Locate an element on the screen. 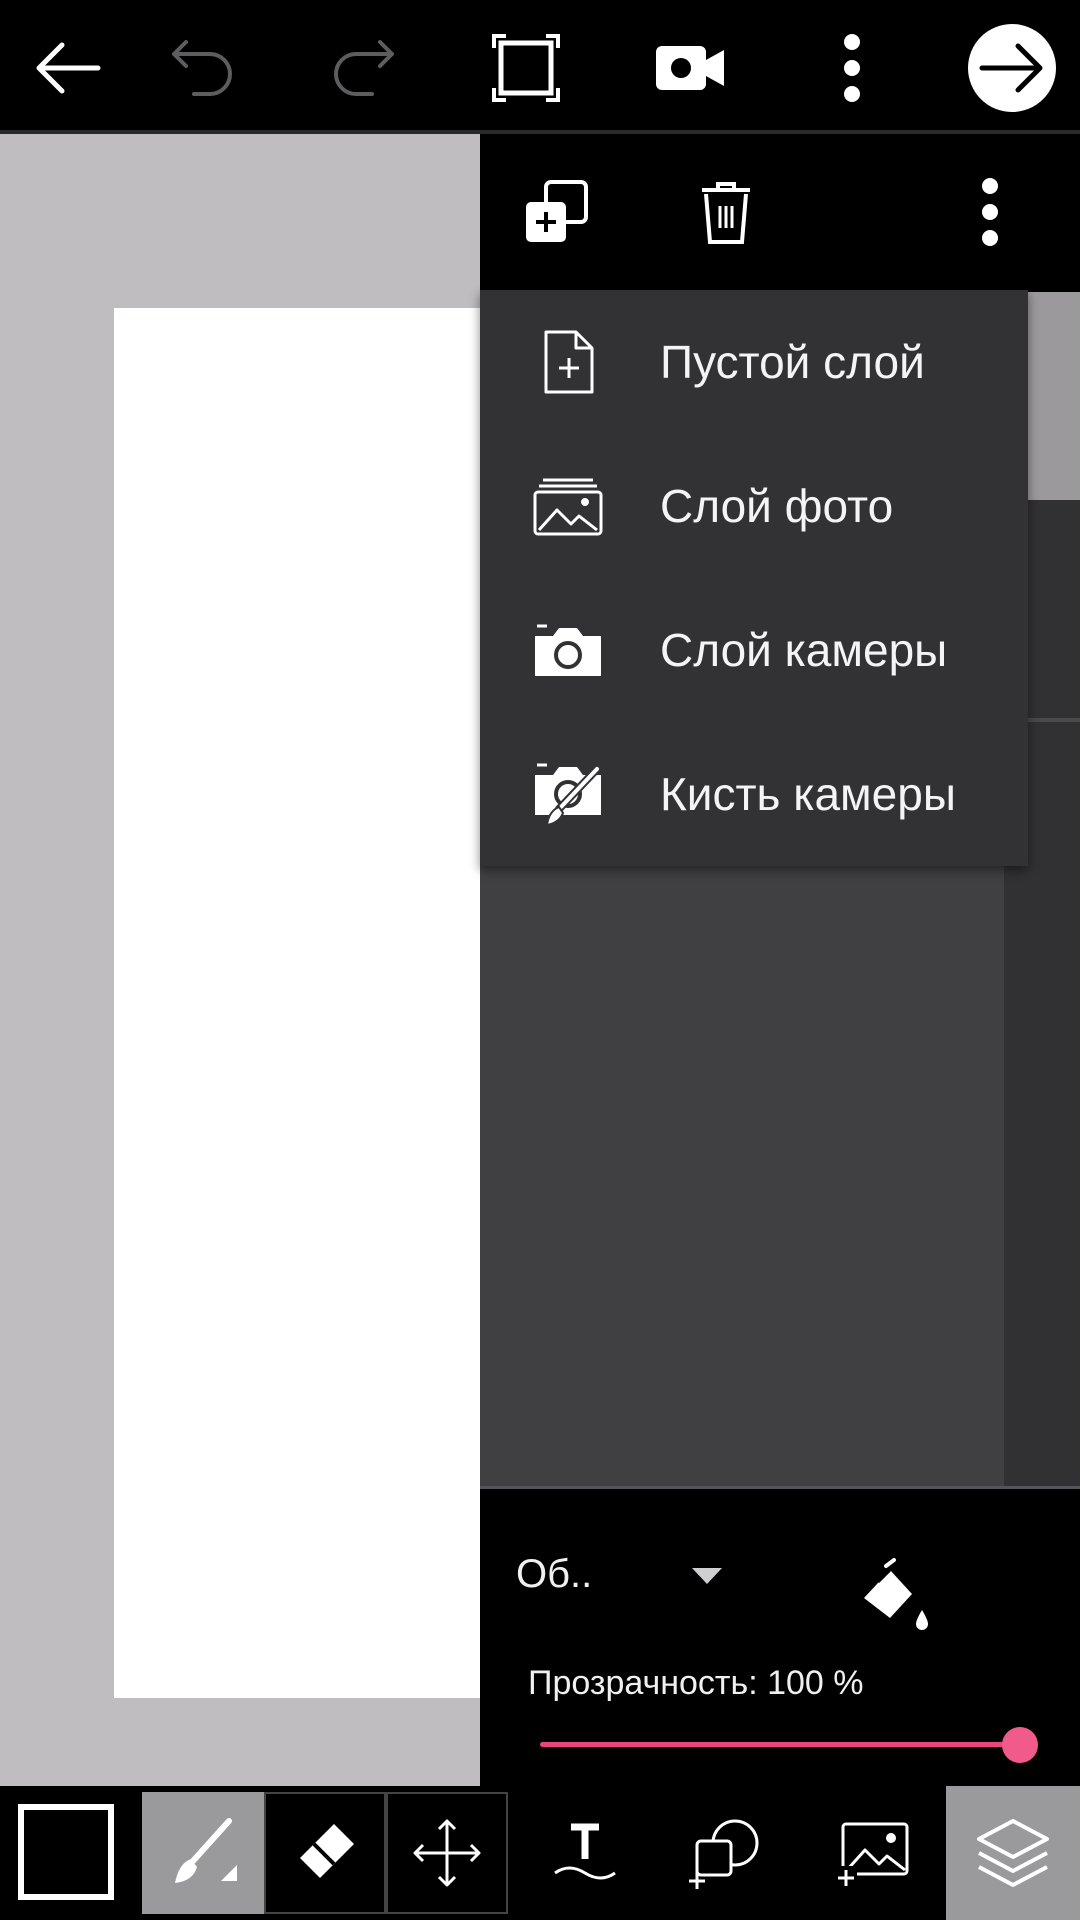  eraser-icon is located at coordinates (327, 1851).